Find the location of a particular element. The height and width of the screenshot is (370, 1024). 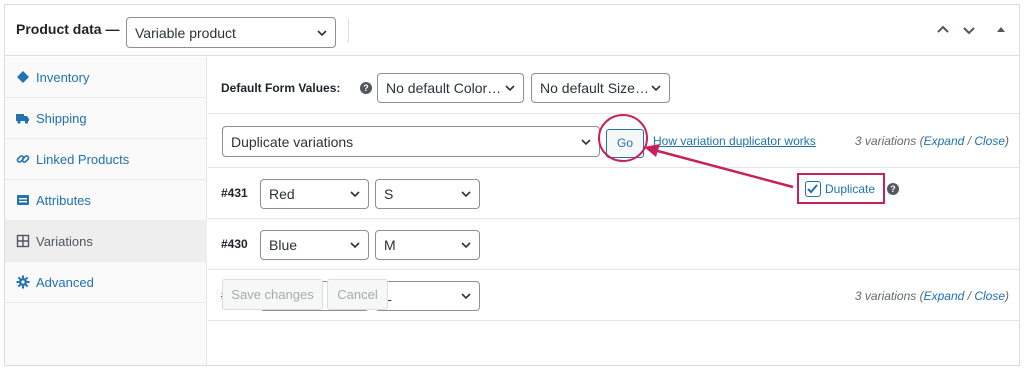

duplicate-checkbox is located at coordinates (813, 189).